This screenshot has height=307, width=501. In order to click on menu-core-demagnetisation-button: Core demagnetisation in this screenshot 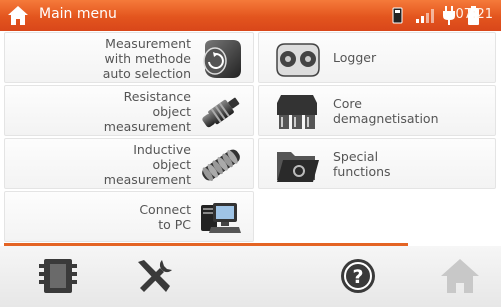, I will do `click(377, 110)`.